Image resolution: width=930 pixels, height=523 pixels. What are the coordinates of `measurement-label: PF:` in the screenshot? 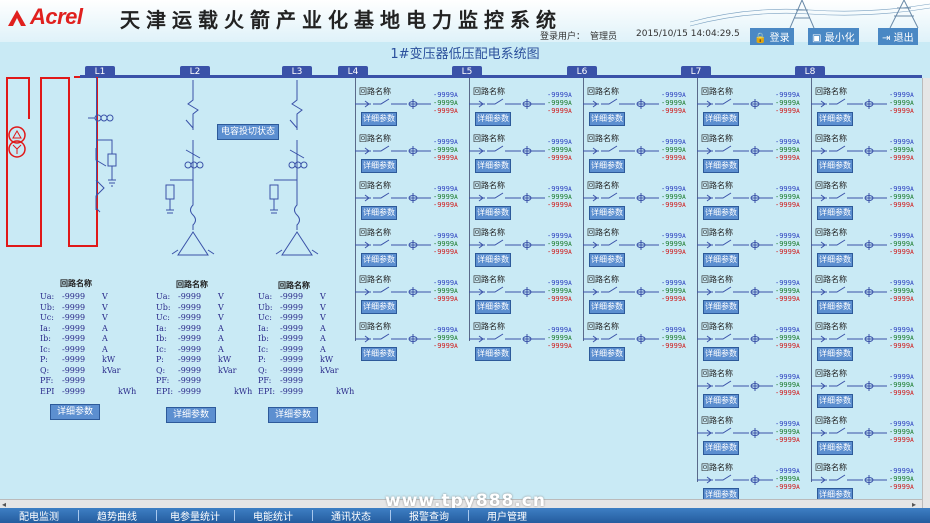 It's located at (265, 380).